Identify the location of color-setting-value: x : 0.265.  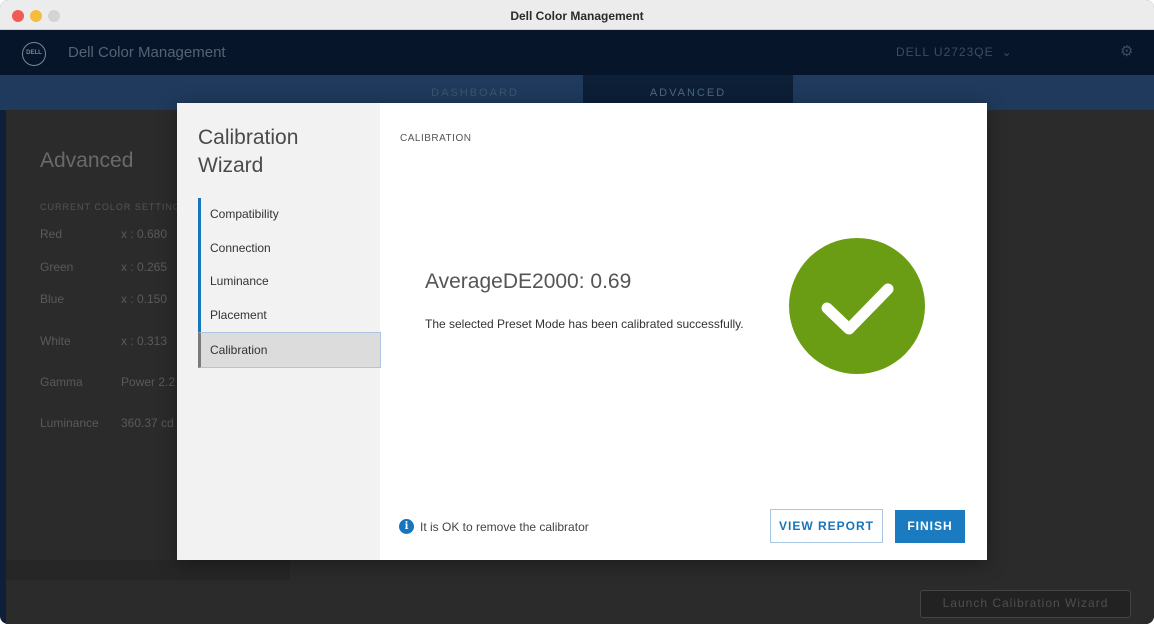
(144, 267).